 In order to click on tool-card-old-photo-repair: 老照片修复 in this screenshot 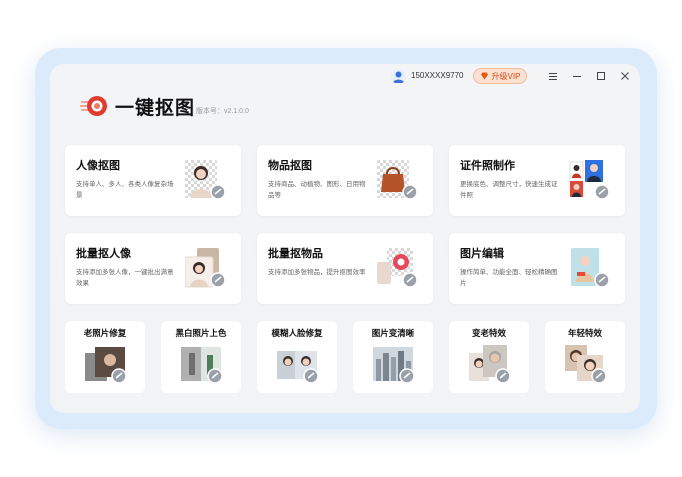, I will do `click(105, 357)`.